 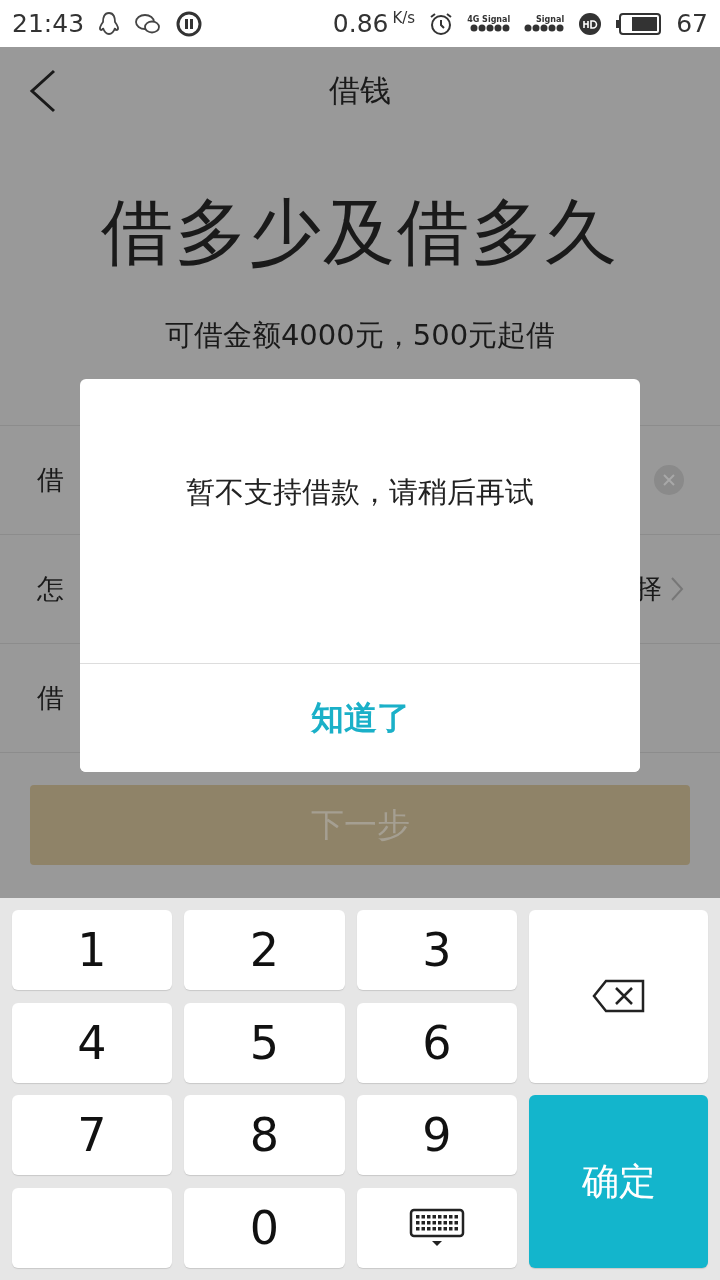 I want to click on signal-label: 4G Signal, so click(x=489, y=19).